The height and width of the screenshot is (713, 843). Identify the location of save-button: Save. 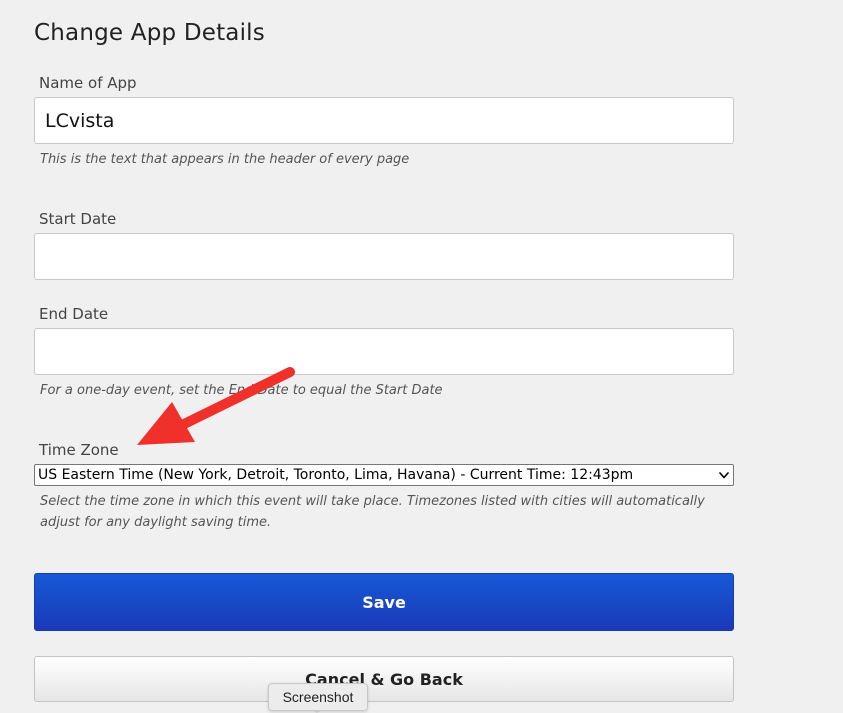
(384, 602).